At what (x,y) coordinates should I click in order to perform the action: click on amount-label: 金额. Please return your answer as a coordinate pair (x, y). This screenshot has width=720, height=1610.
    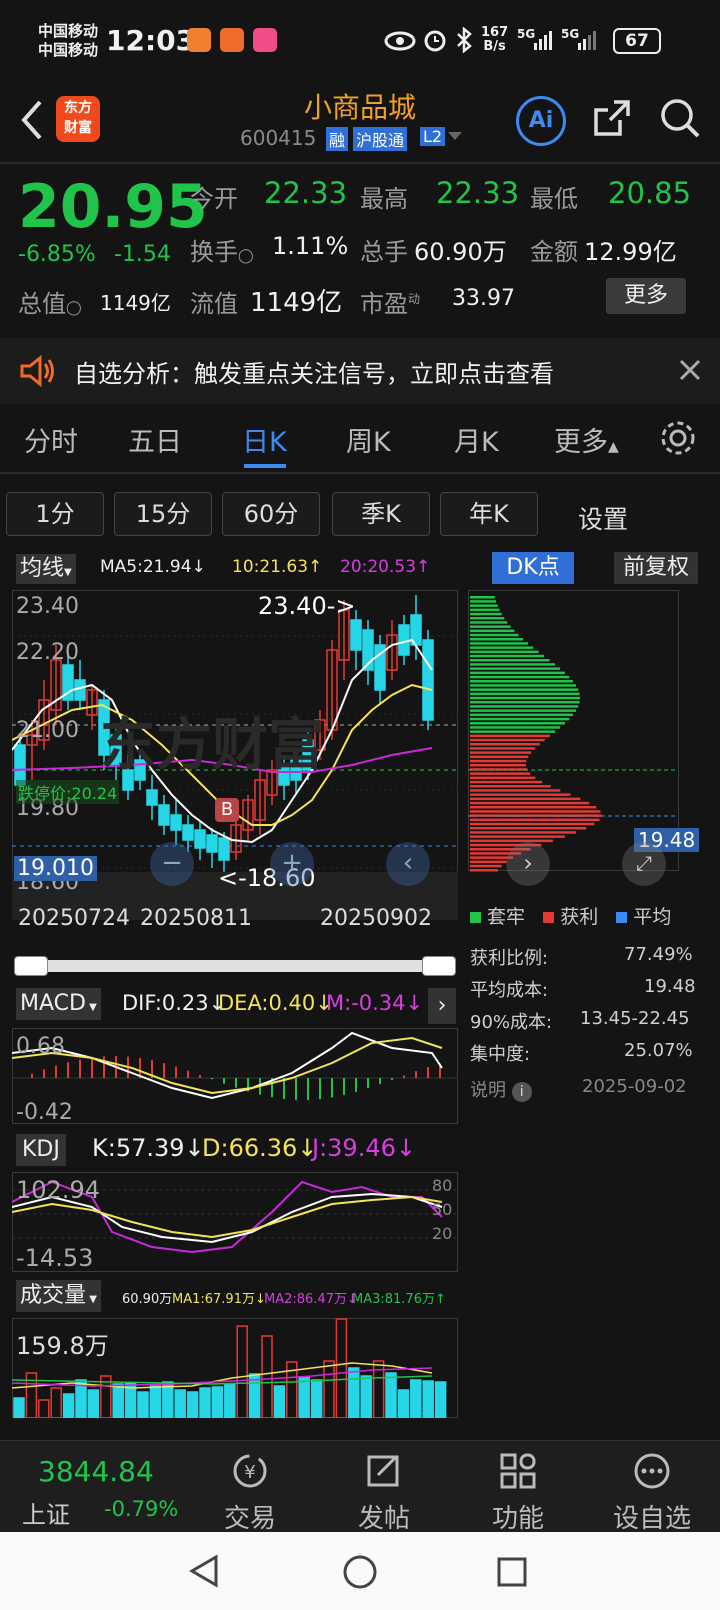
    Looking at the image, I should click on (554, 252).